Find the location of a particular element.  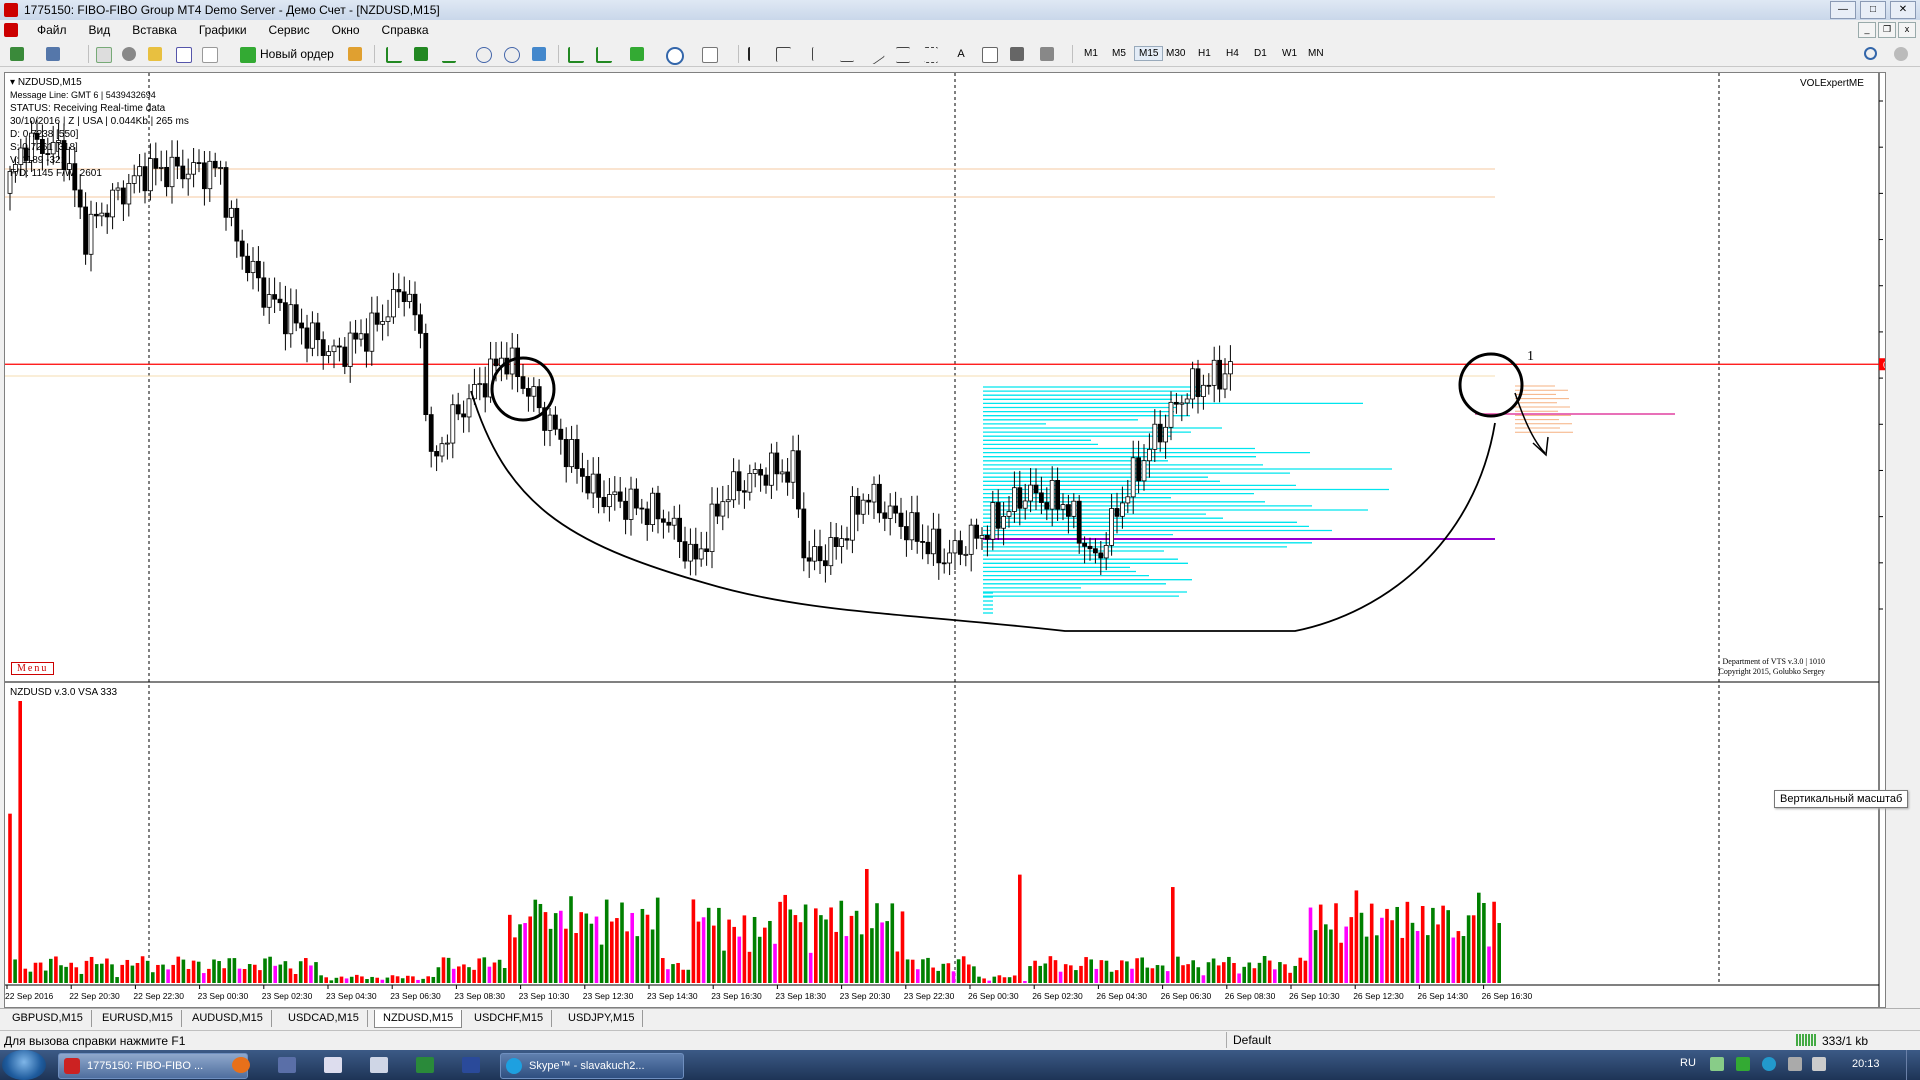

shapes-icon is located at coordinates (1047, 54).